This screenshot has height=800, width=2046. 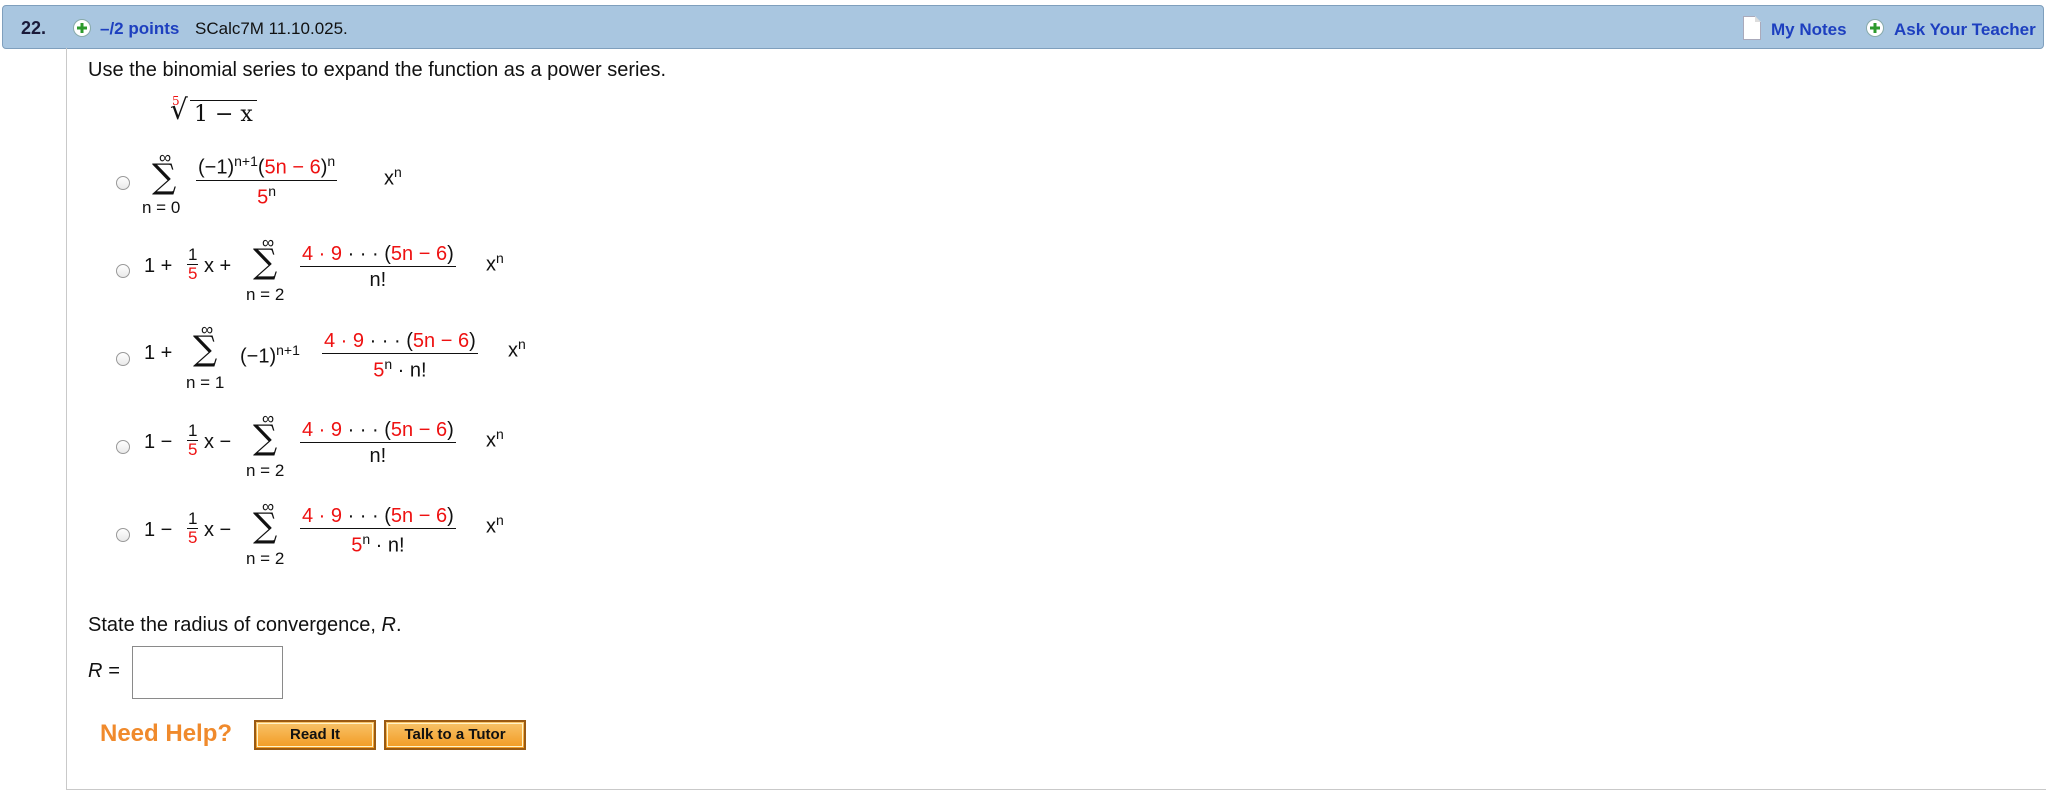 What do you see at coordinates (378, 443) in the screenshot?
I see `option-4-fraction: 4 · 9 · · · (5n − 6) n!` at bounding box center [378, 443].